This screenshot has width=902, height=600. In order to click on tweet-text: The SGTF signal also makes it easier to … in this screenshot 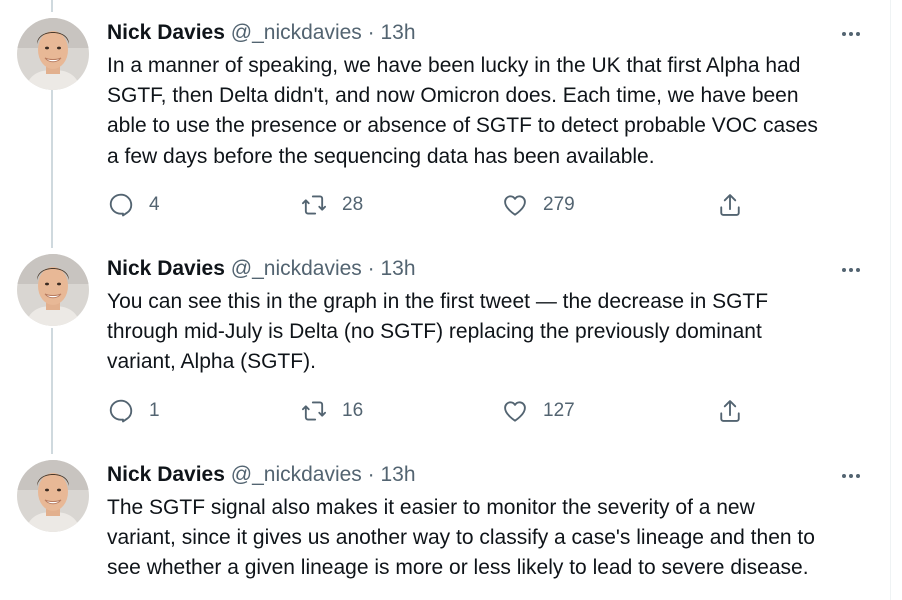, I will do `click(492, 538)`.